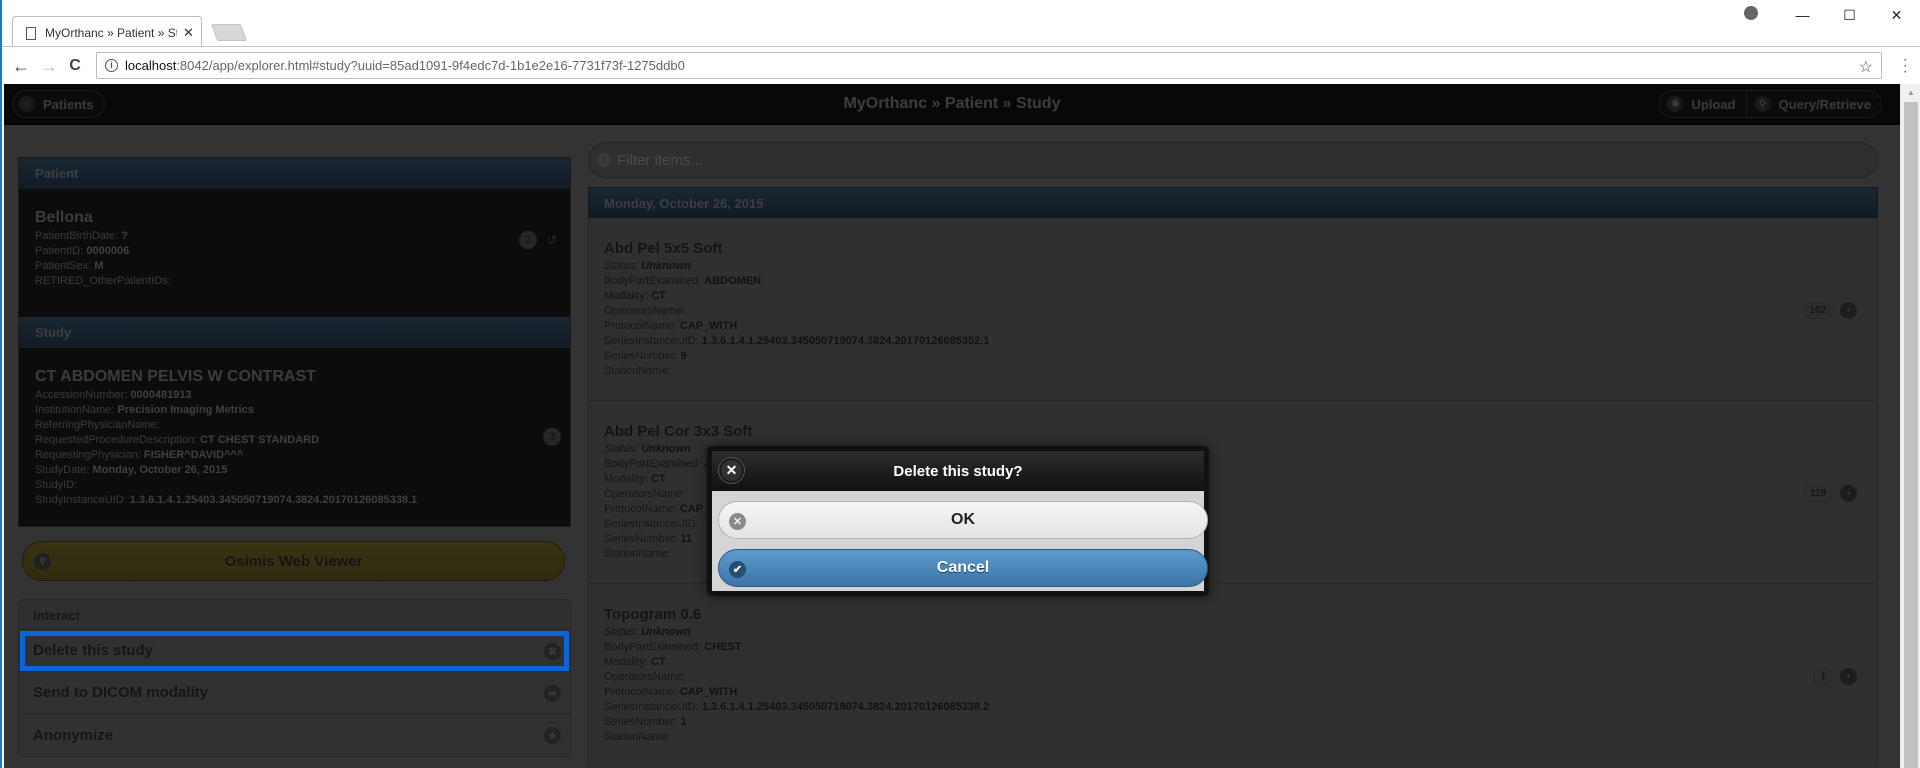 Image resolution: width=1920 pixels, height=768 pixels. Describe the element at coordinates (229, 32) in the screenshot. I see `new-tab-button` at that location.